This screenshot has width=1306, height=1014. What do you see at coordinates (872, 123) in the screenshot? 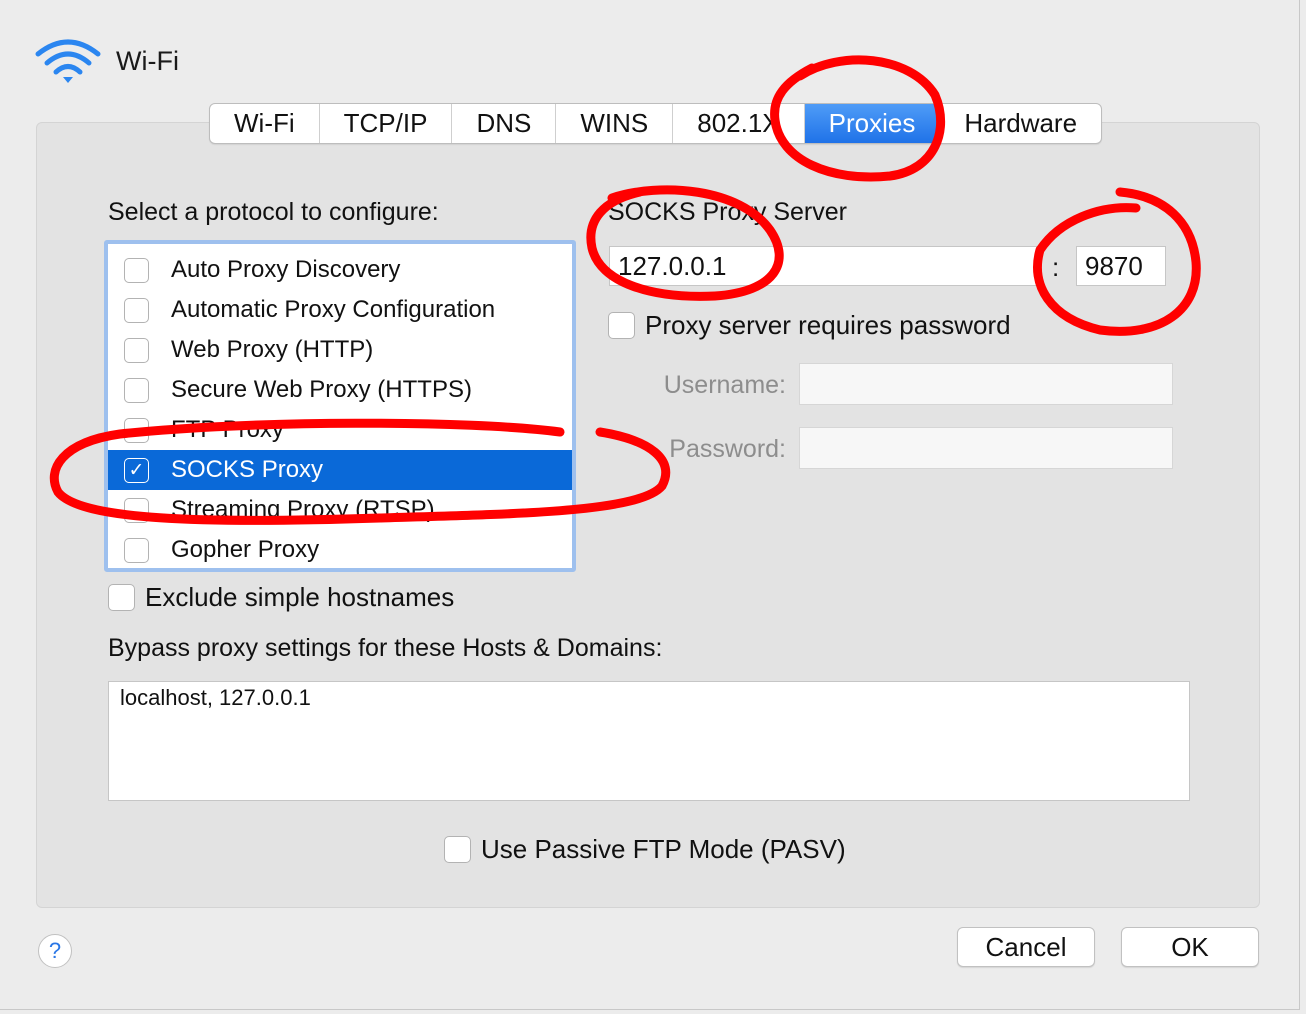
I see `tab-proxies: Proxies` at bounding box center [872, 123].